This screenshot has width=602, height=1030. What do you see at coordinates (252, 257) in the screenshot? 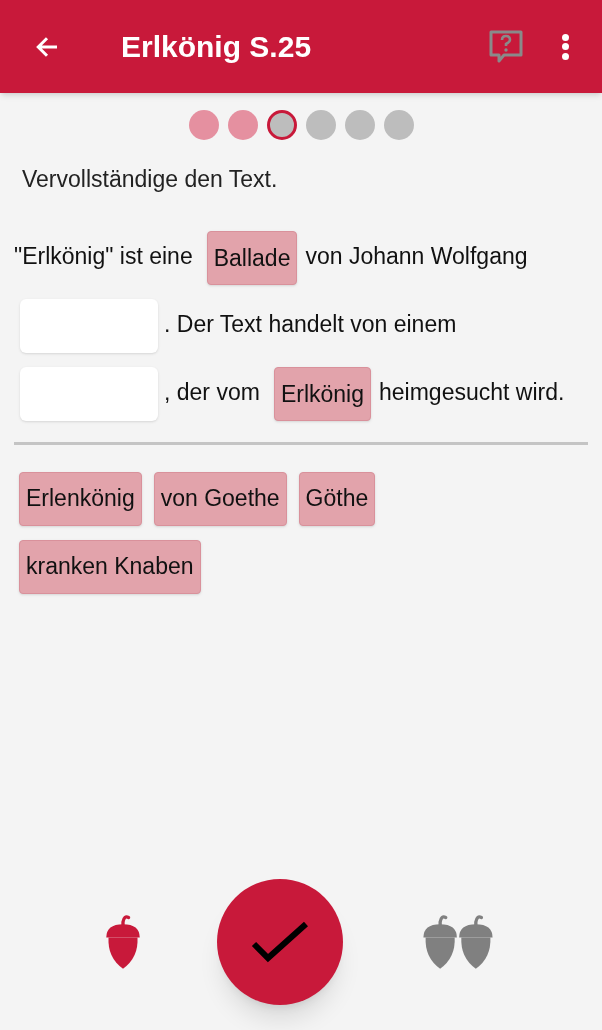
I see `answer-chip: Ballade` at bounding box center [252, 257].